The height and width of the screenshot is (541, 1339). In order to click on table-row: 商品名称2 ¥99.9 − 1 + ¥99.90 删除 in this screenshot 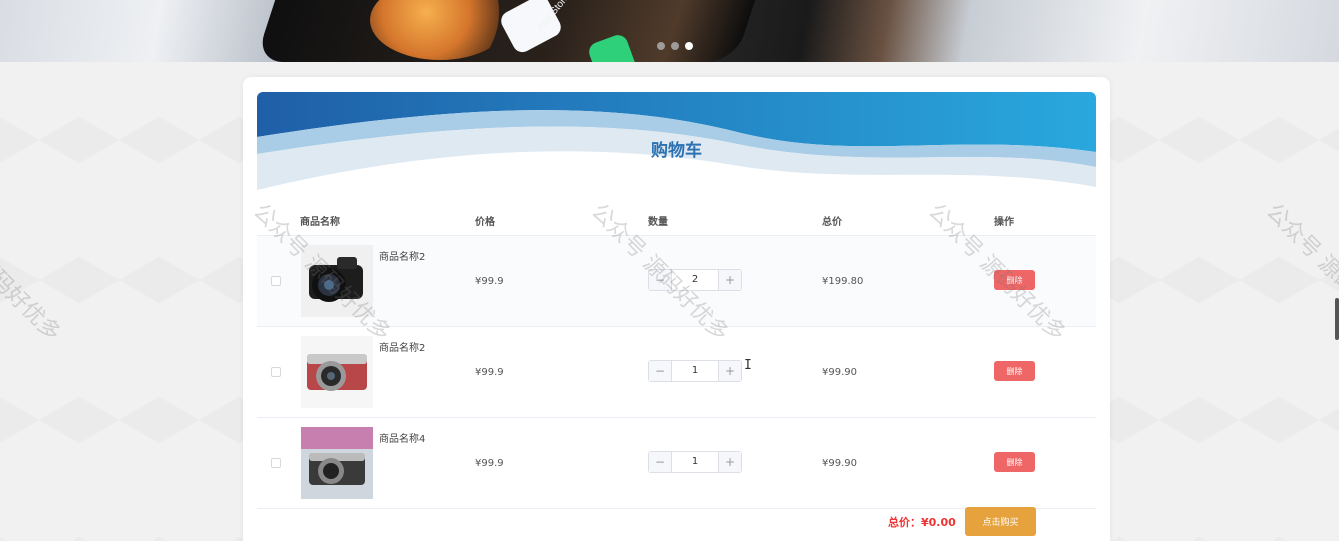, I will do `click(676, 372)`.